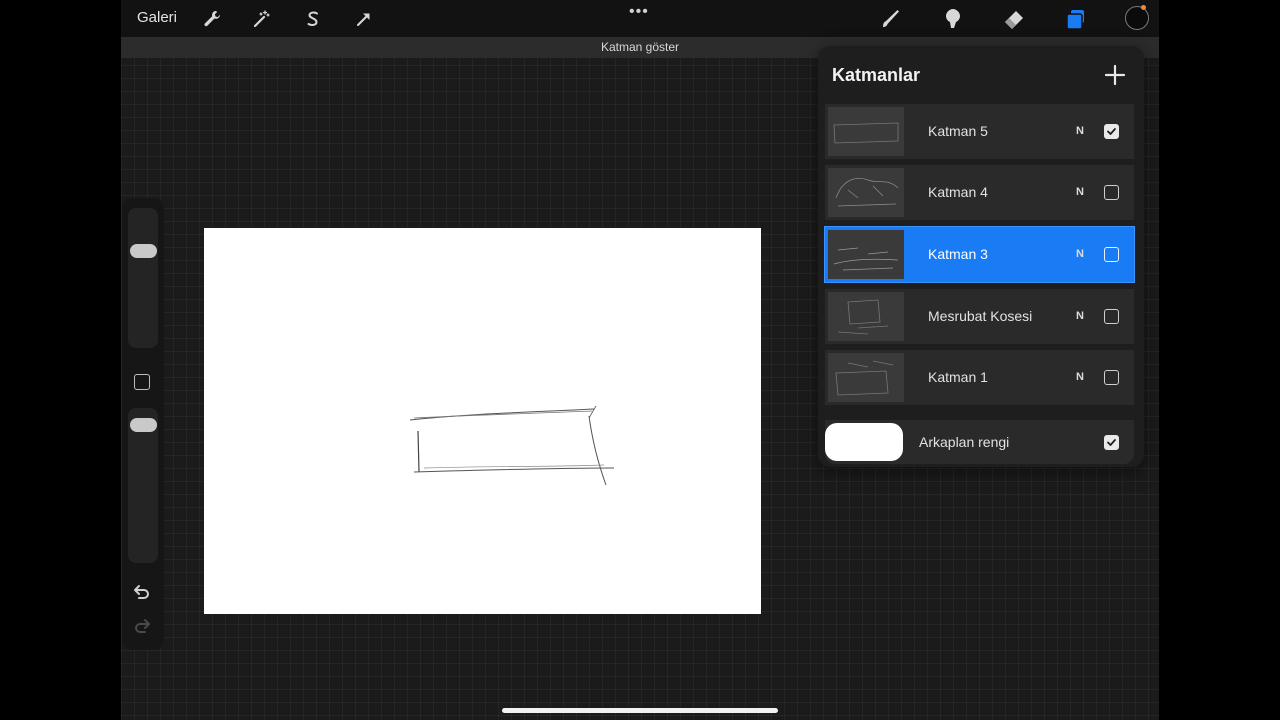 The height and width of the screenshot is (720, 1280). I want to click on background-color-swatch, so click(864, 442).